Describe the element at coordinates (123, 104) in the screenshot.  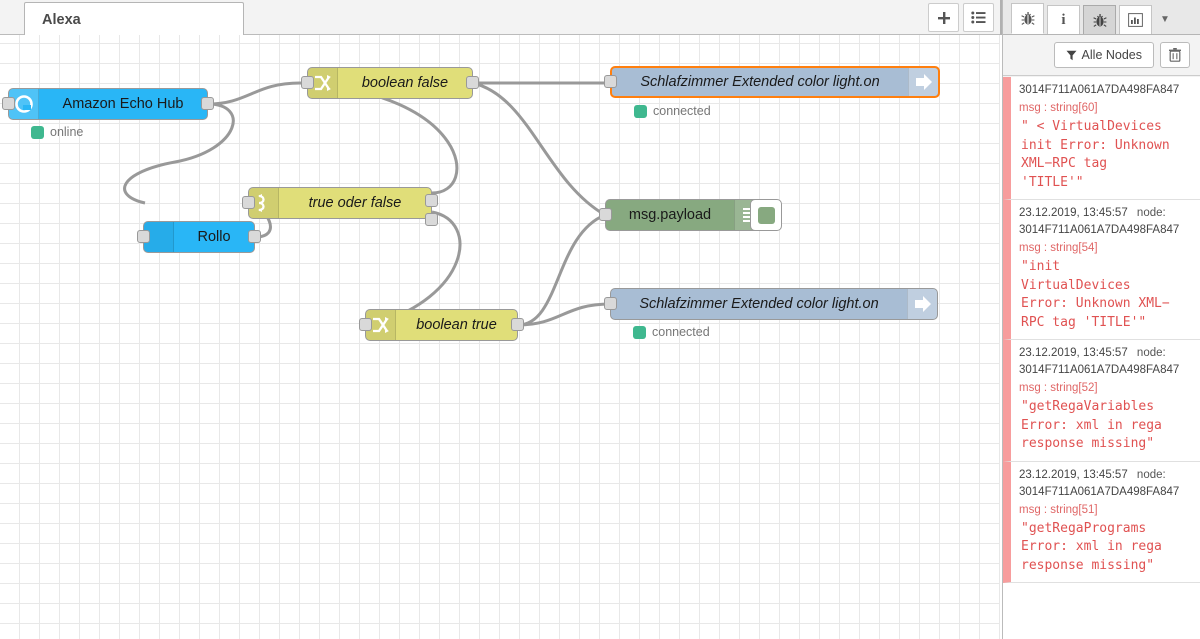
I see `node-label: Amazon Echo Hub` at that location.